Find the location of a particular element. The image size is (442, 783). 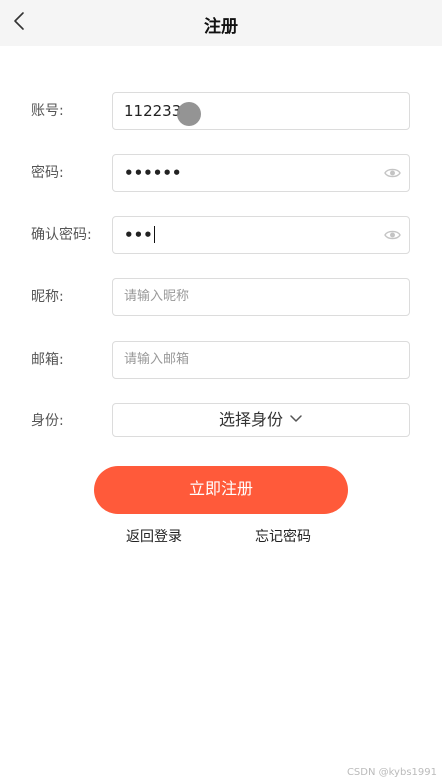

password-row: 密码: •••••• is located at coordinates (221, 173).